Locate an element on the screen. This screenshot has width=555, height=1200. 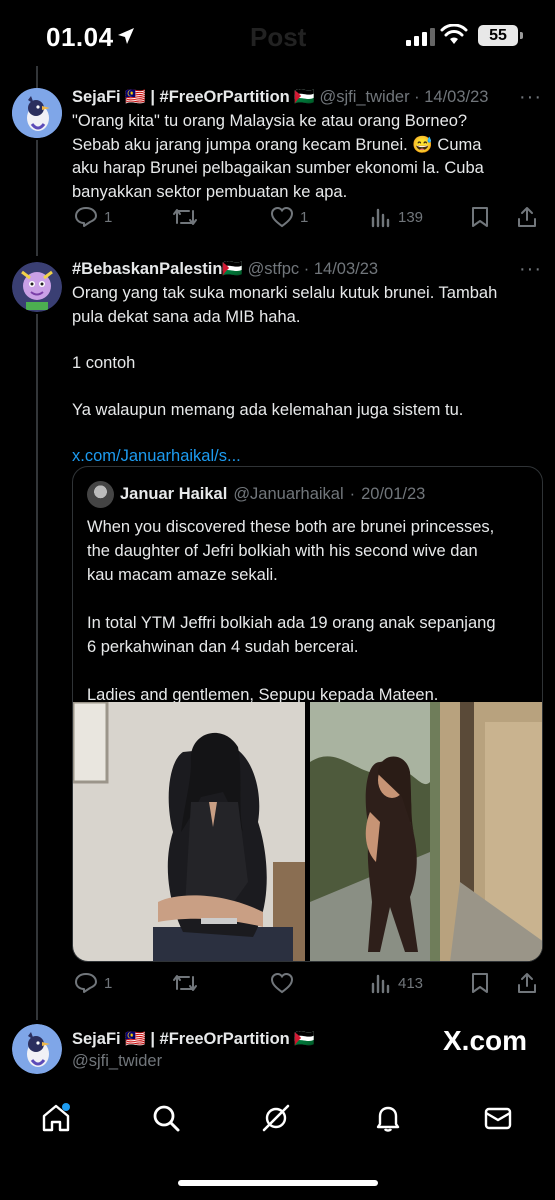
like-button: 1 is located at coordinates (289, 217).